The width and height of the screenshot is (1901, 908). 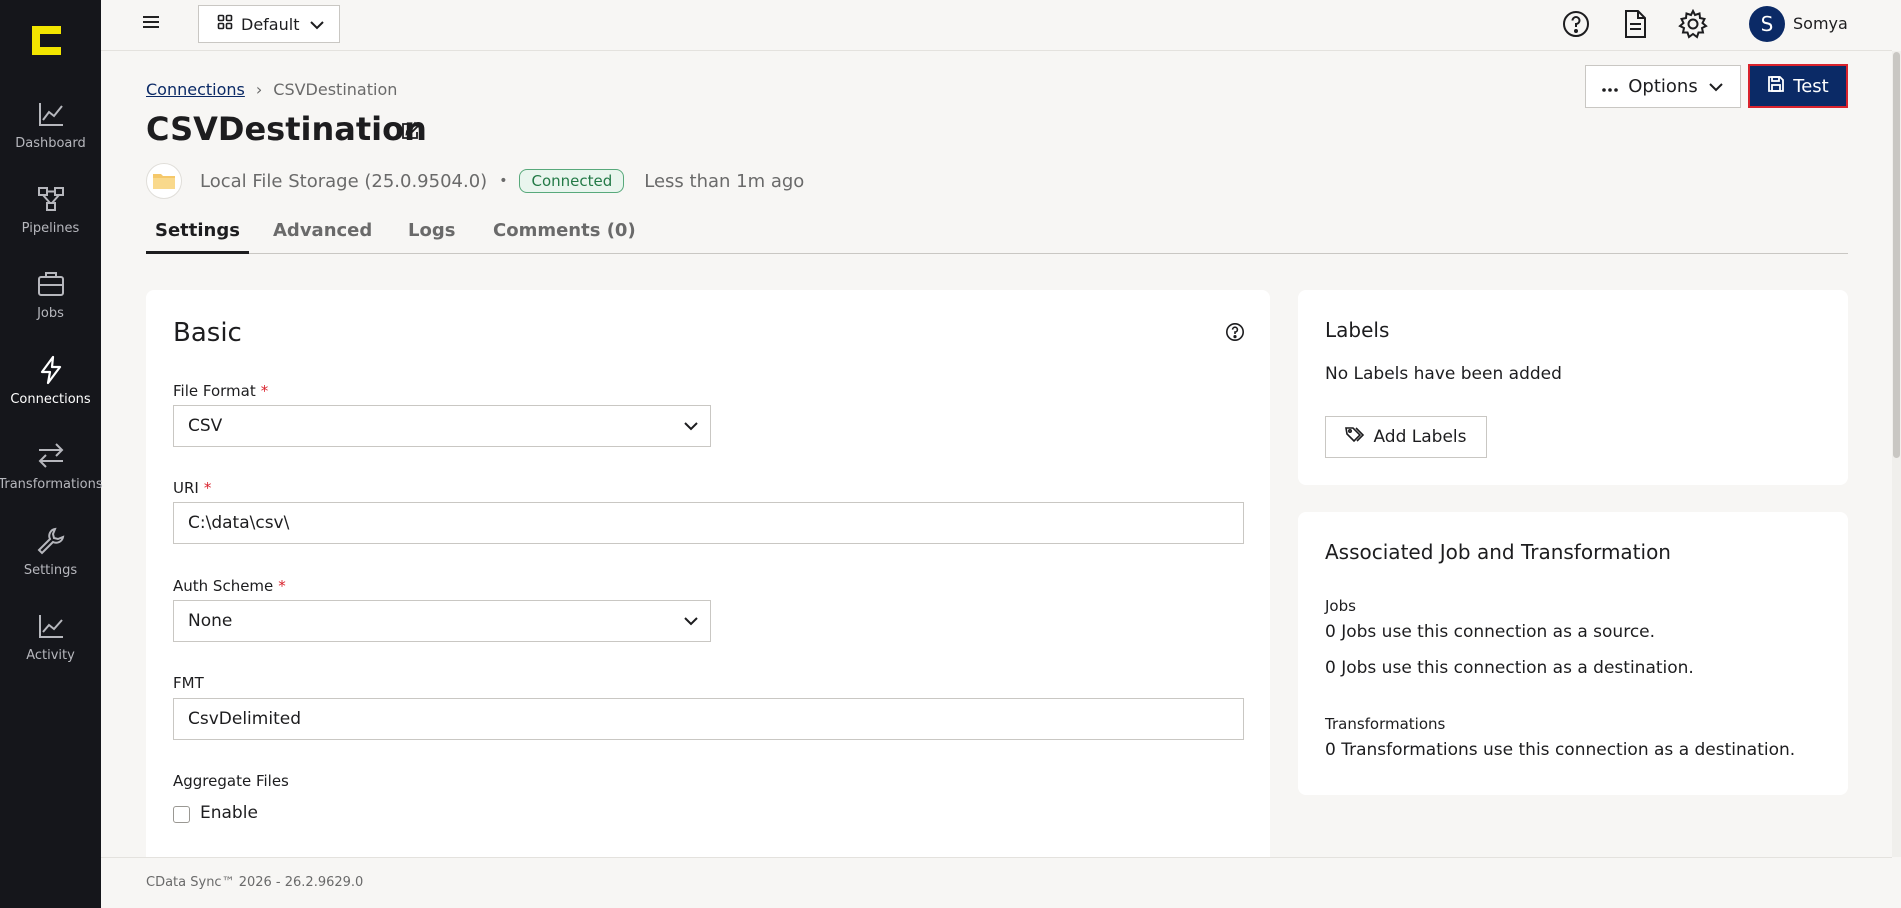 What do you see at coordinates (442, 426) in the screenshot?
I see `file-format-select: CSV` at bounding box center [442, 426].